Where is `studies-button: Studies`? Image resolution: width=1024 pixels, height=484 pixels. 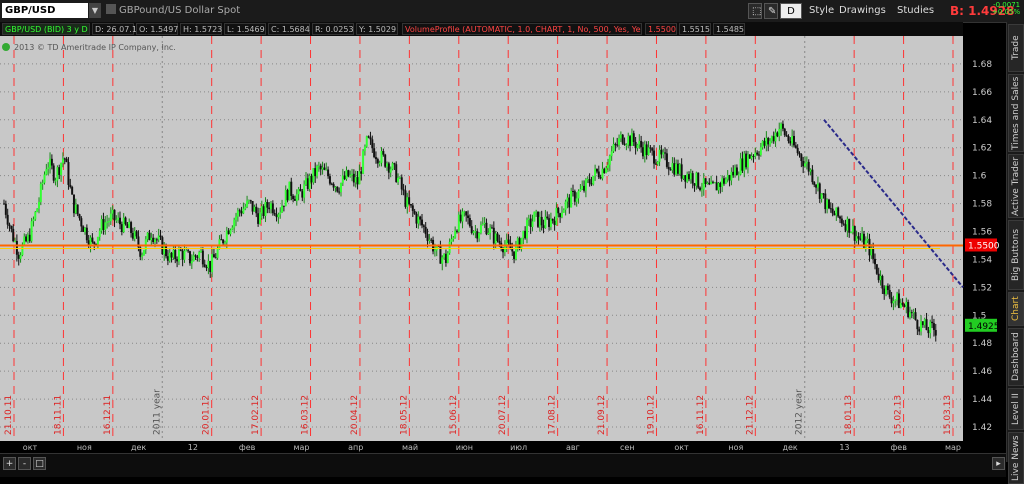 studies-button: Studies is located at coordinates (915, 11).